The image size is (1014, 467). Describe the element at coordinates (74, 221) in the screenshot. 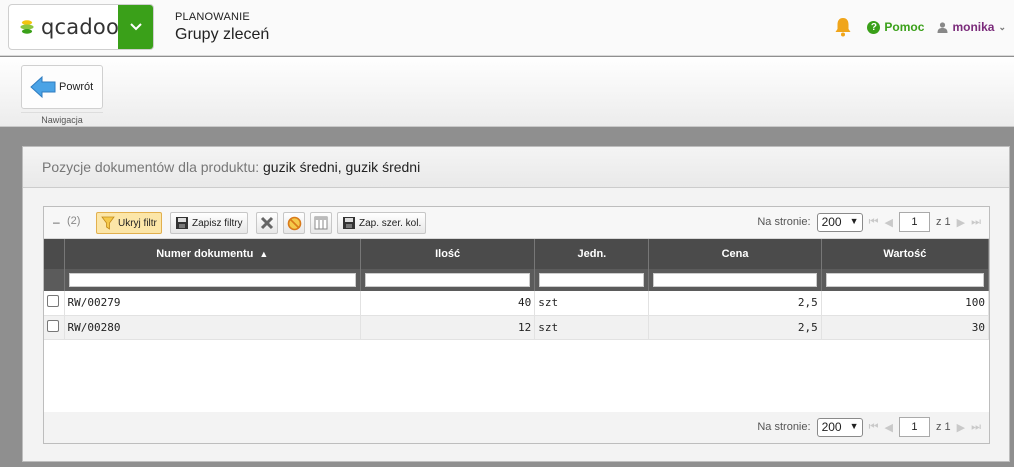

I see `record-count: (2)` at that location.